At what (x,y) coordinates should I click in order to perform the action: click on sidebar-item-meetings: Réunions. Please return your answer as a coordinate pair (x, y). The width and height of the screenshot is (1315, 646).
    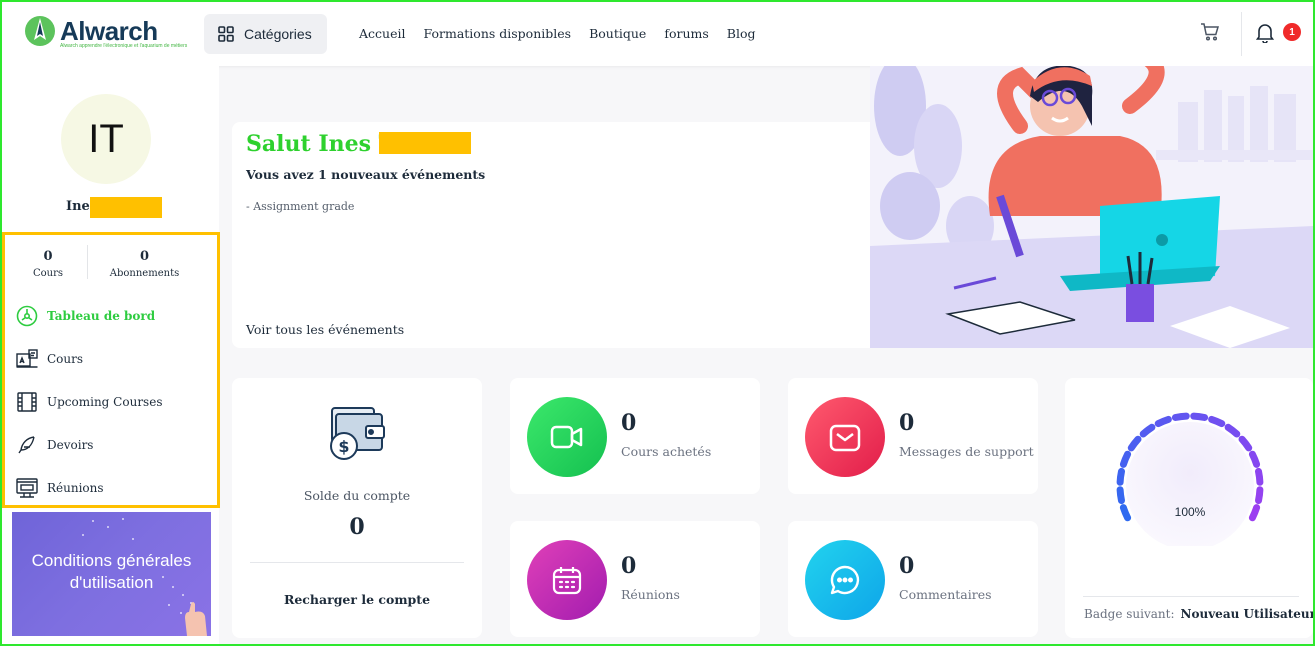
    Looking at the image, I should click on (60, 488).